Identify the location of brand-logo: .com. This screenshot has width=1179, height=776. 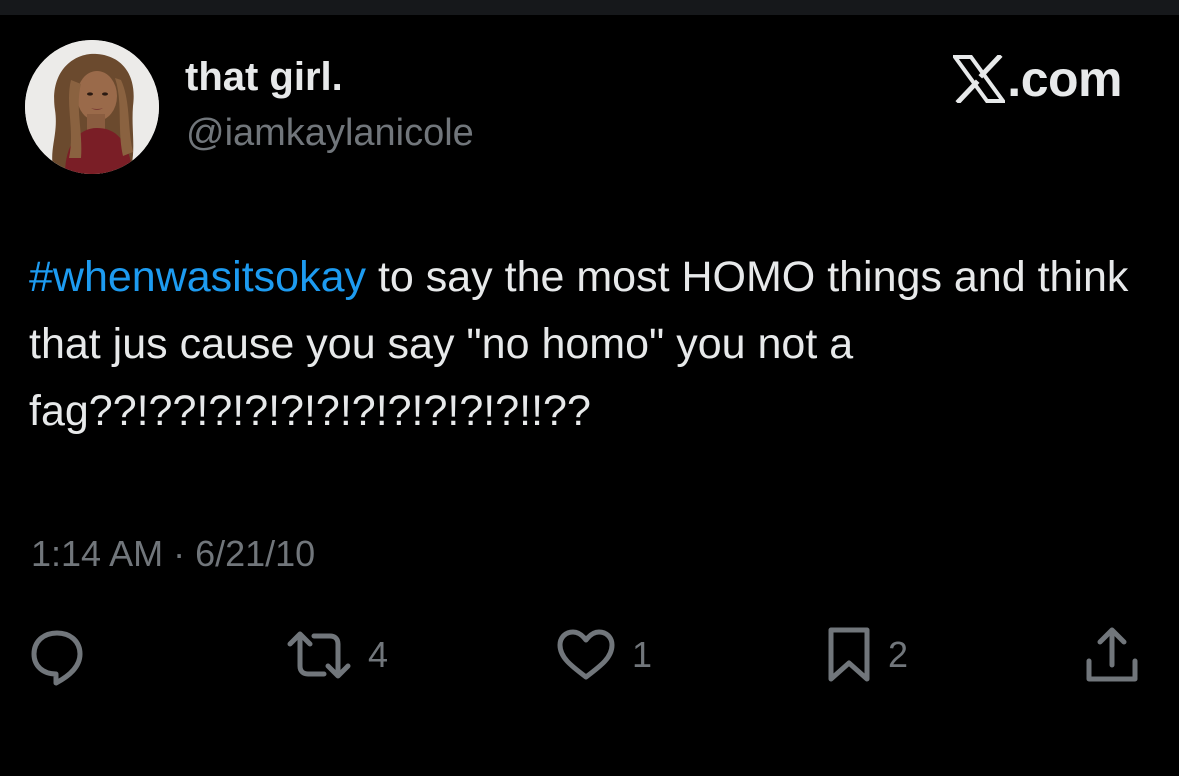
(1037, 79).